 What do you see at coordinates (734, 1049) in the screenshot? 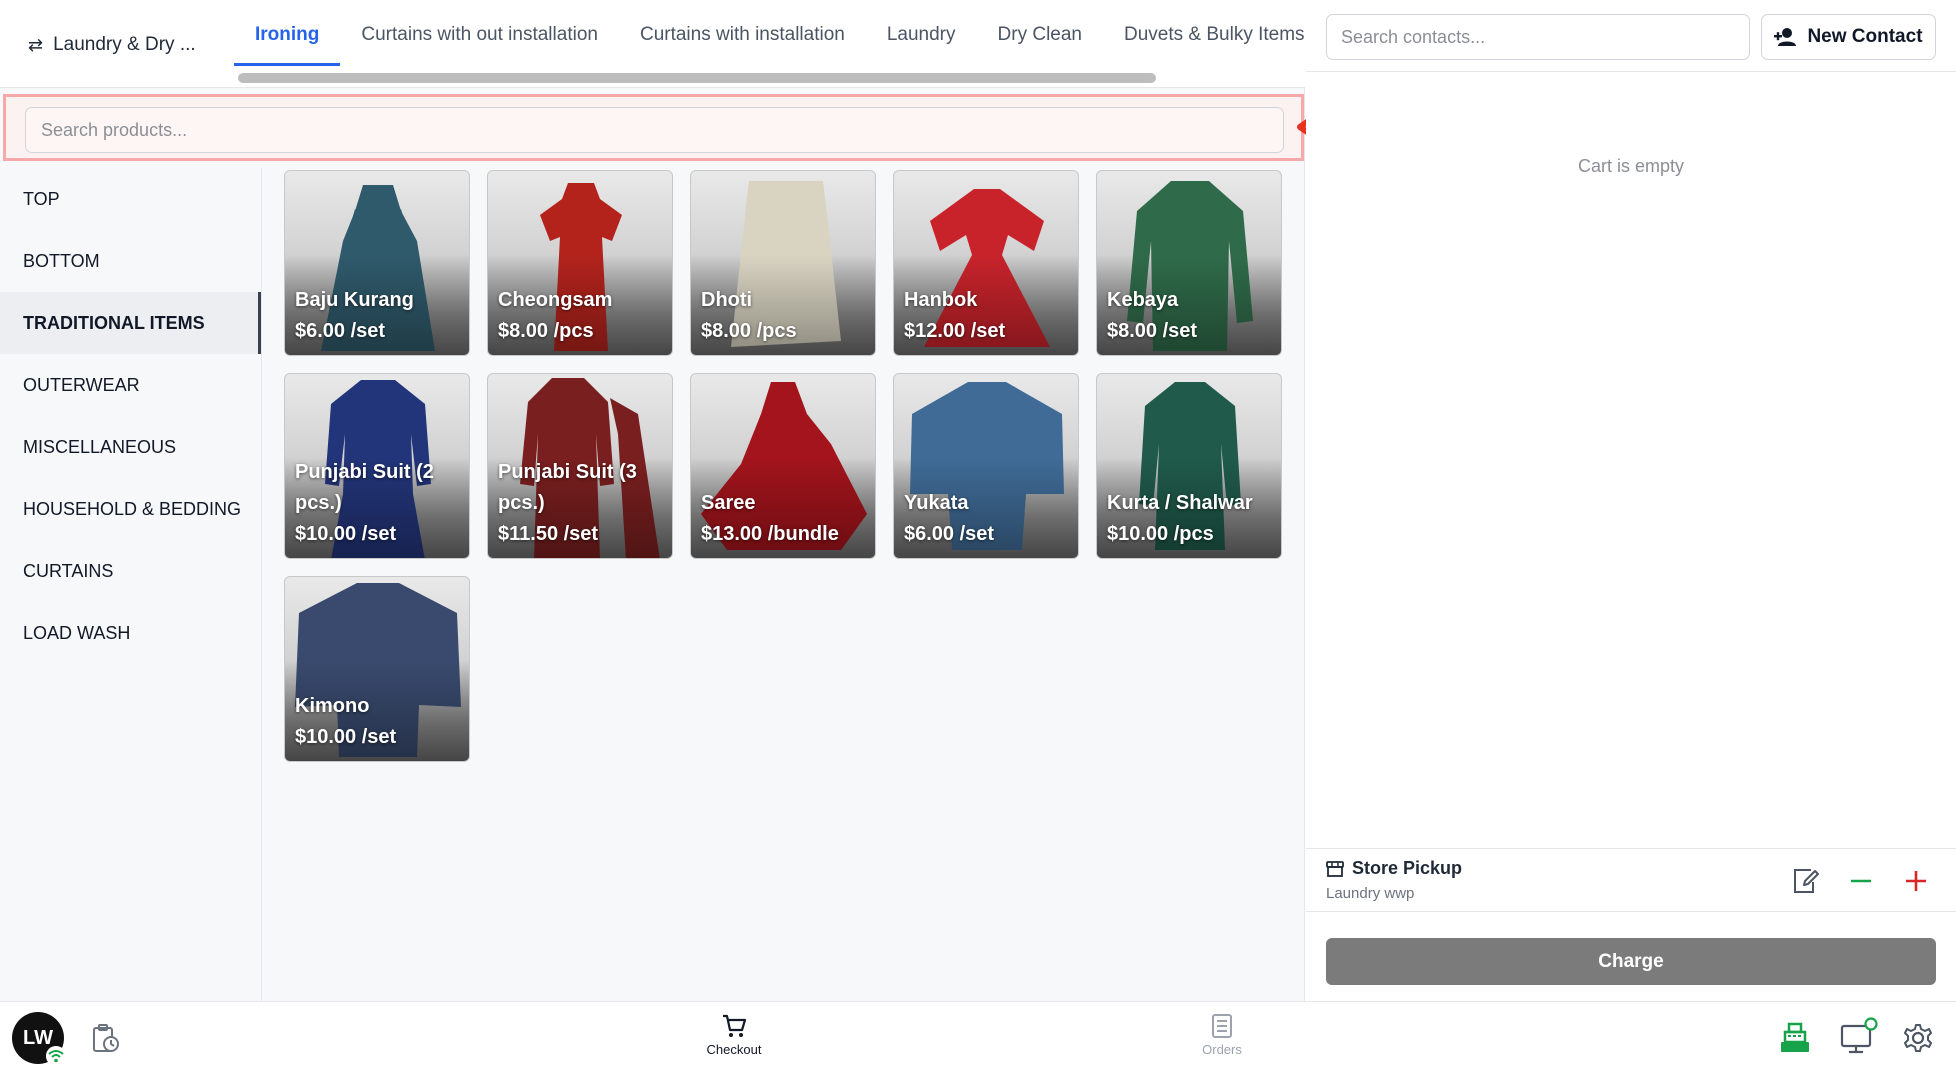
I see `nav-checkout-label: Checkout` at bounding box center [734, 1049].